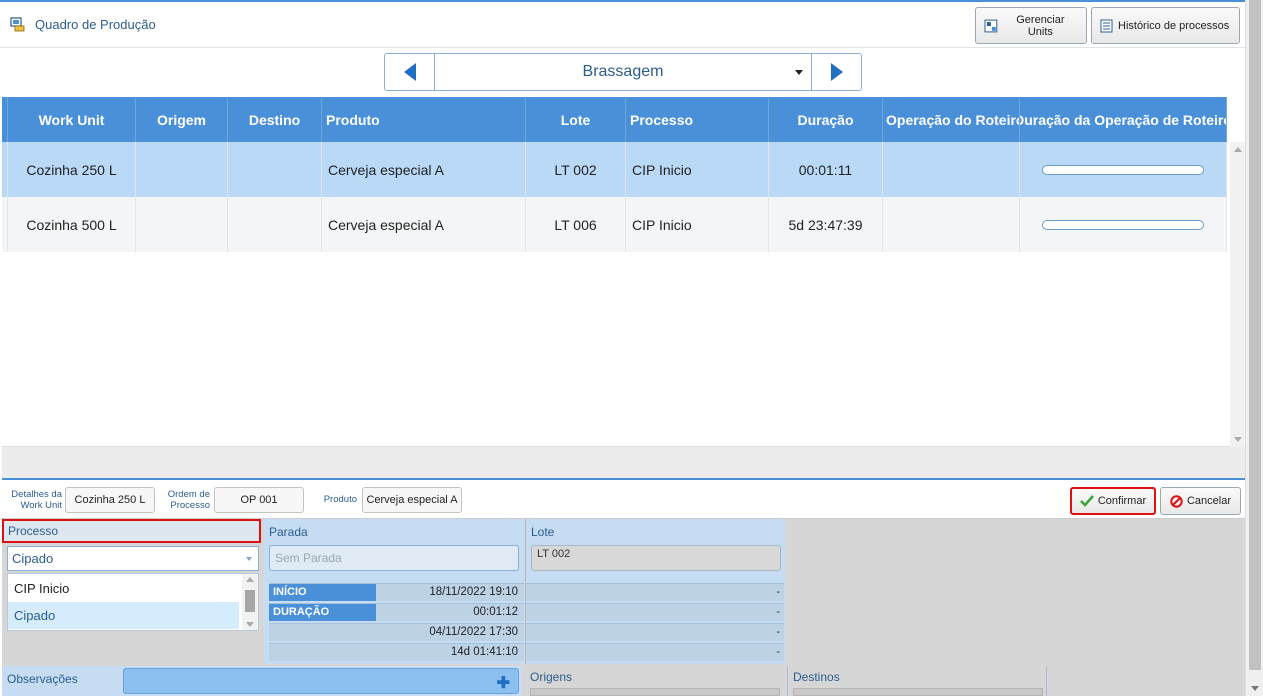 The width and height of the screenshot is (1263, 696). I want to click on confirm-button: Confirmar, so click(1113, 501).